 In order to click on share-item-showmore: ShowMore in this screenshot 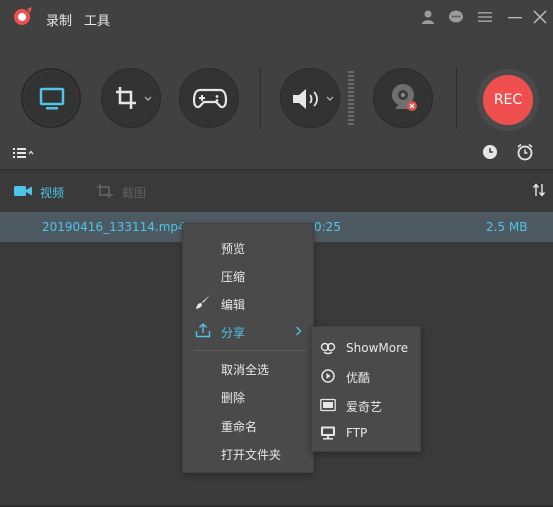, I will do `click(377, 348)`.